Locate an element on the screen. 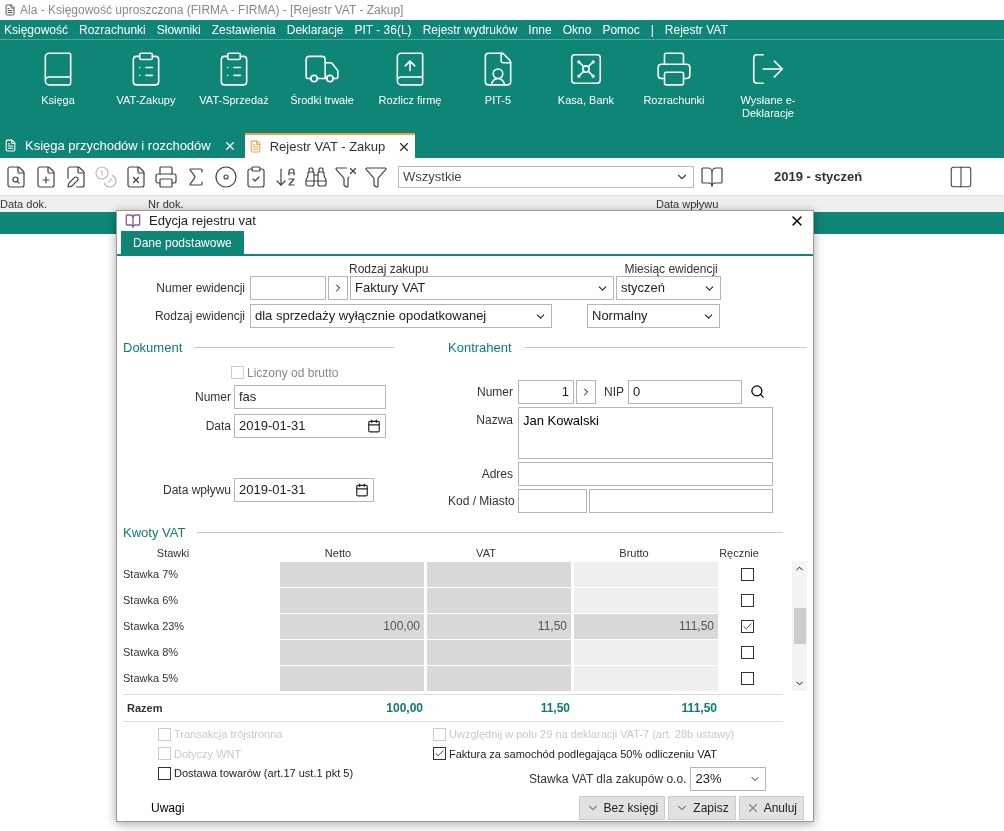 The width and height of the screenshot is (1004, 831). clipboard-check-icon is located at coordinates (256, 176).